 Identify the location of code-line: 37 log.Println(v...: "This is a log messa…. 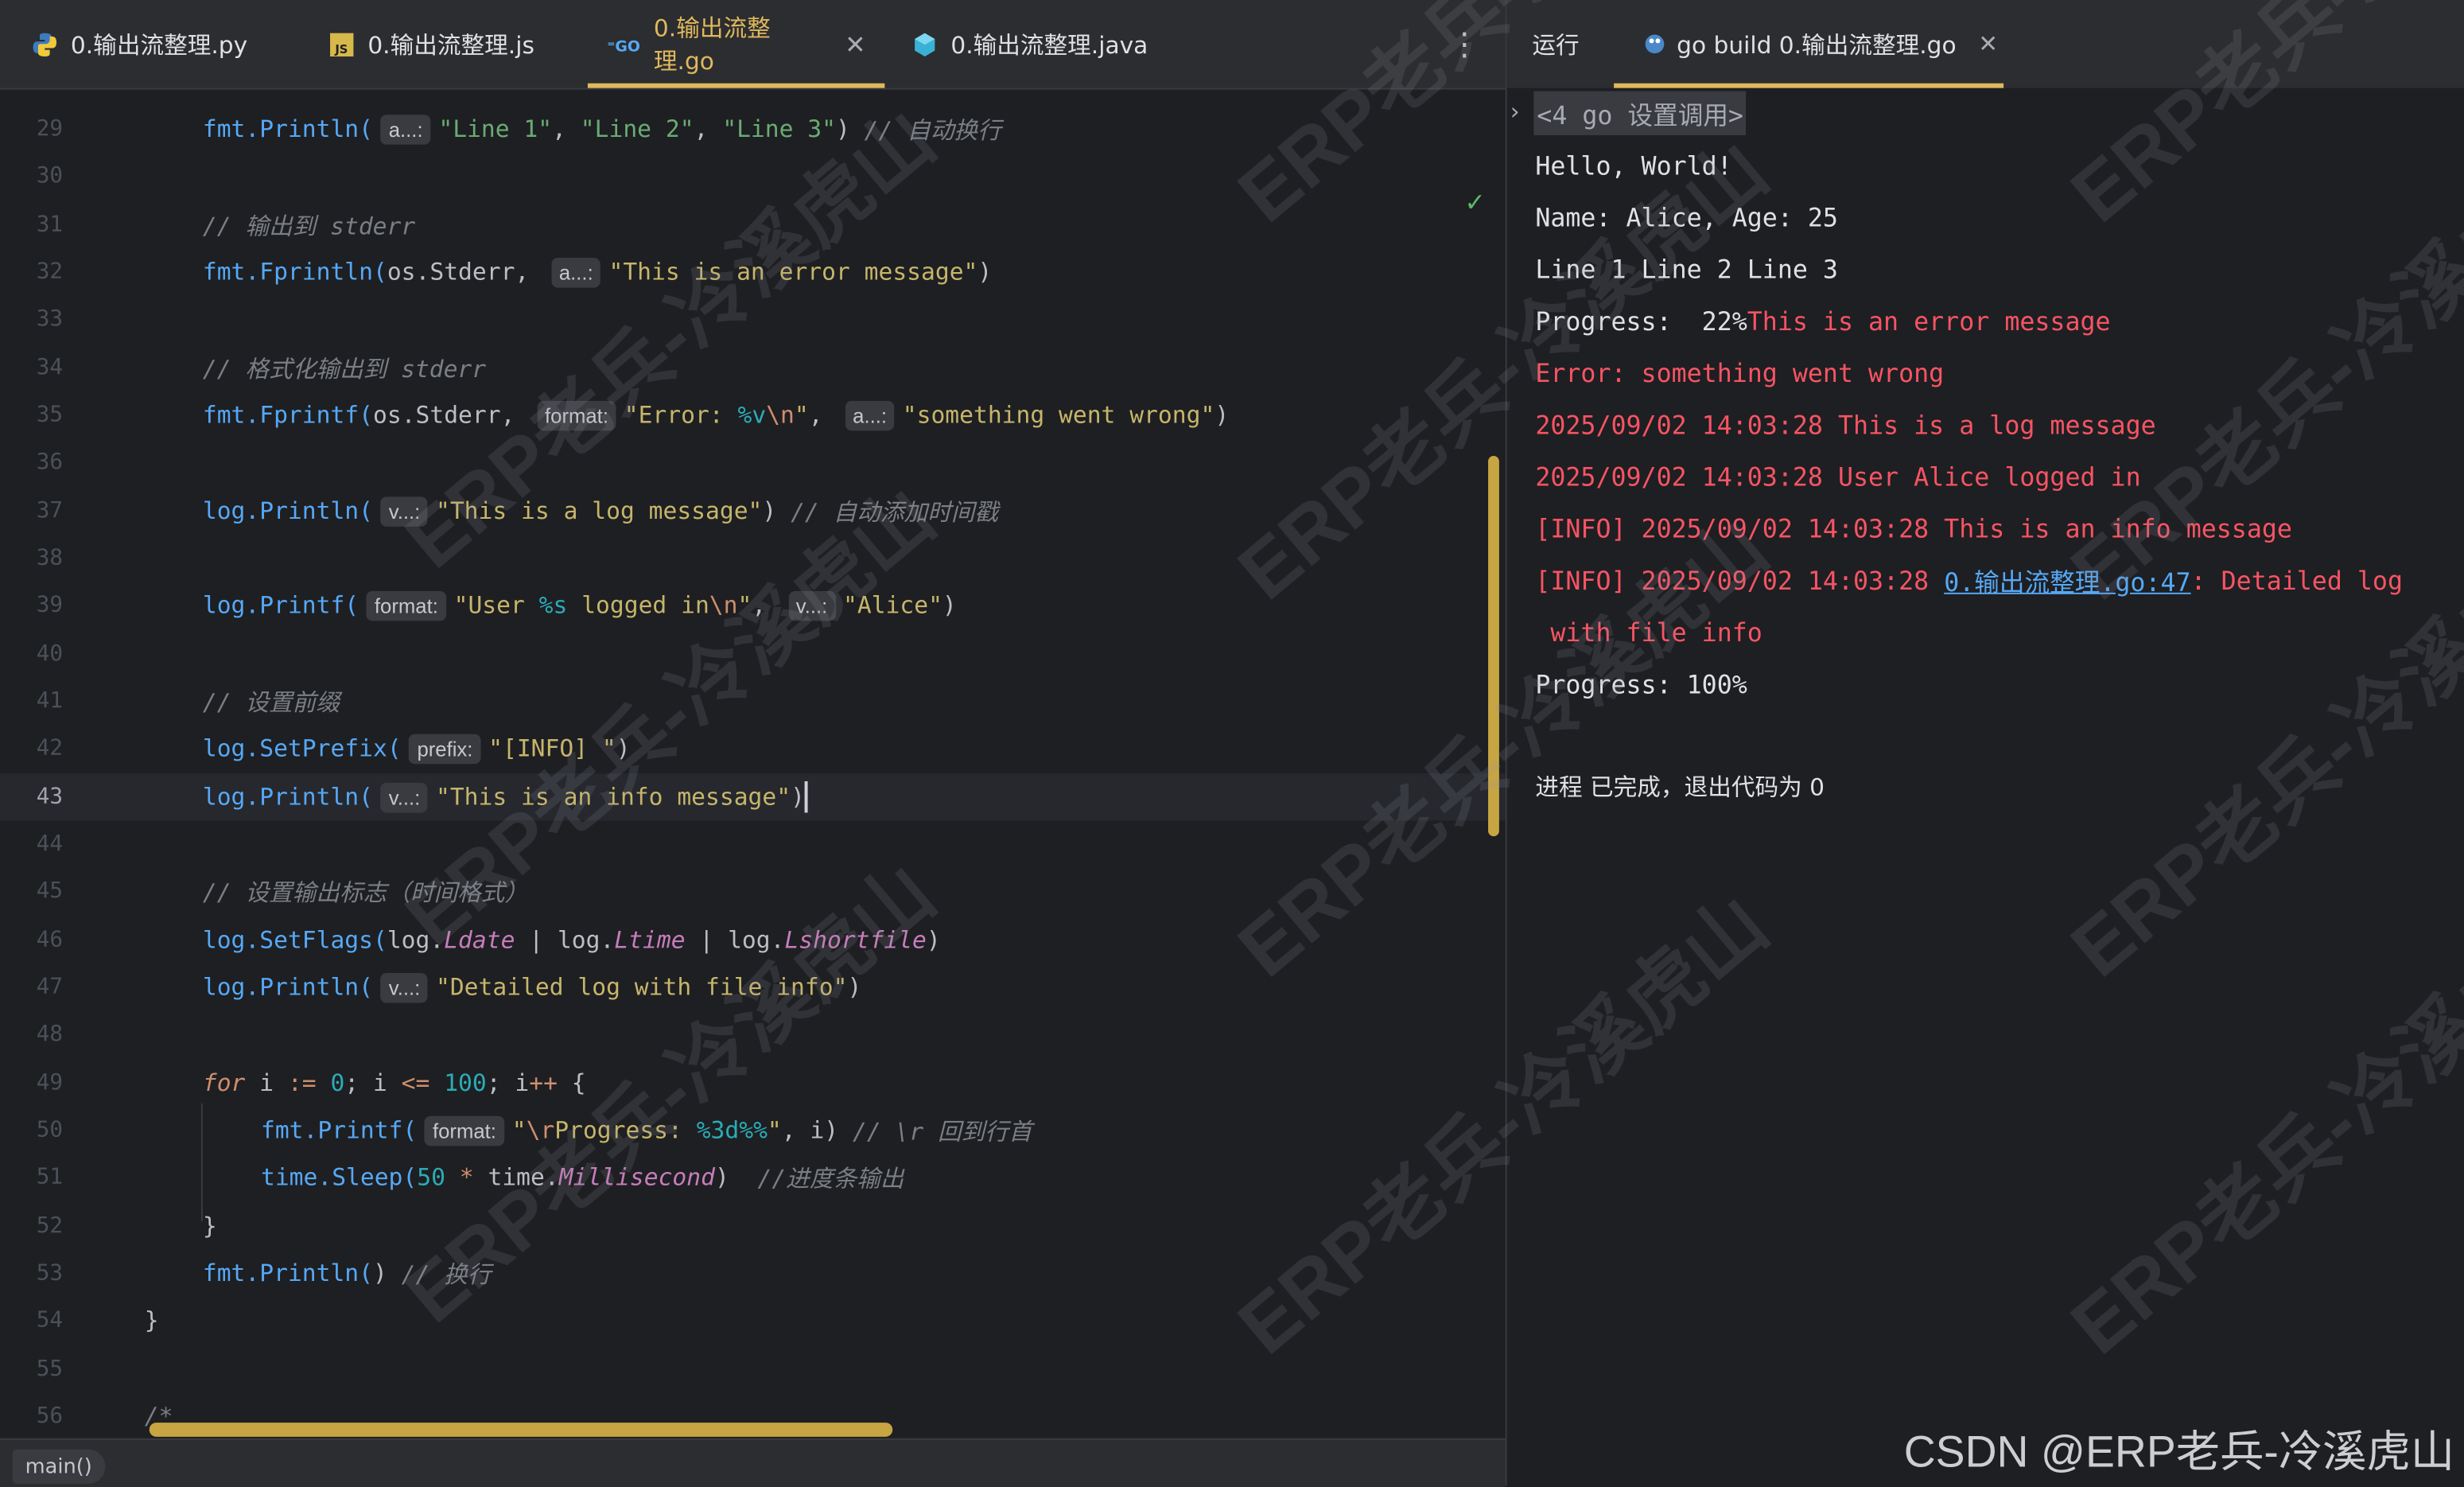
(753, 511).